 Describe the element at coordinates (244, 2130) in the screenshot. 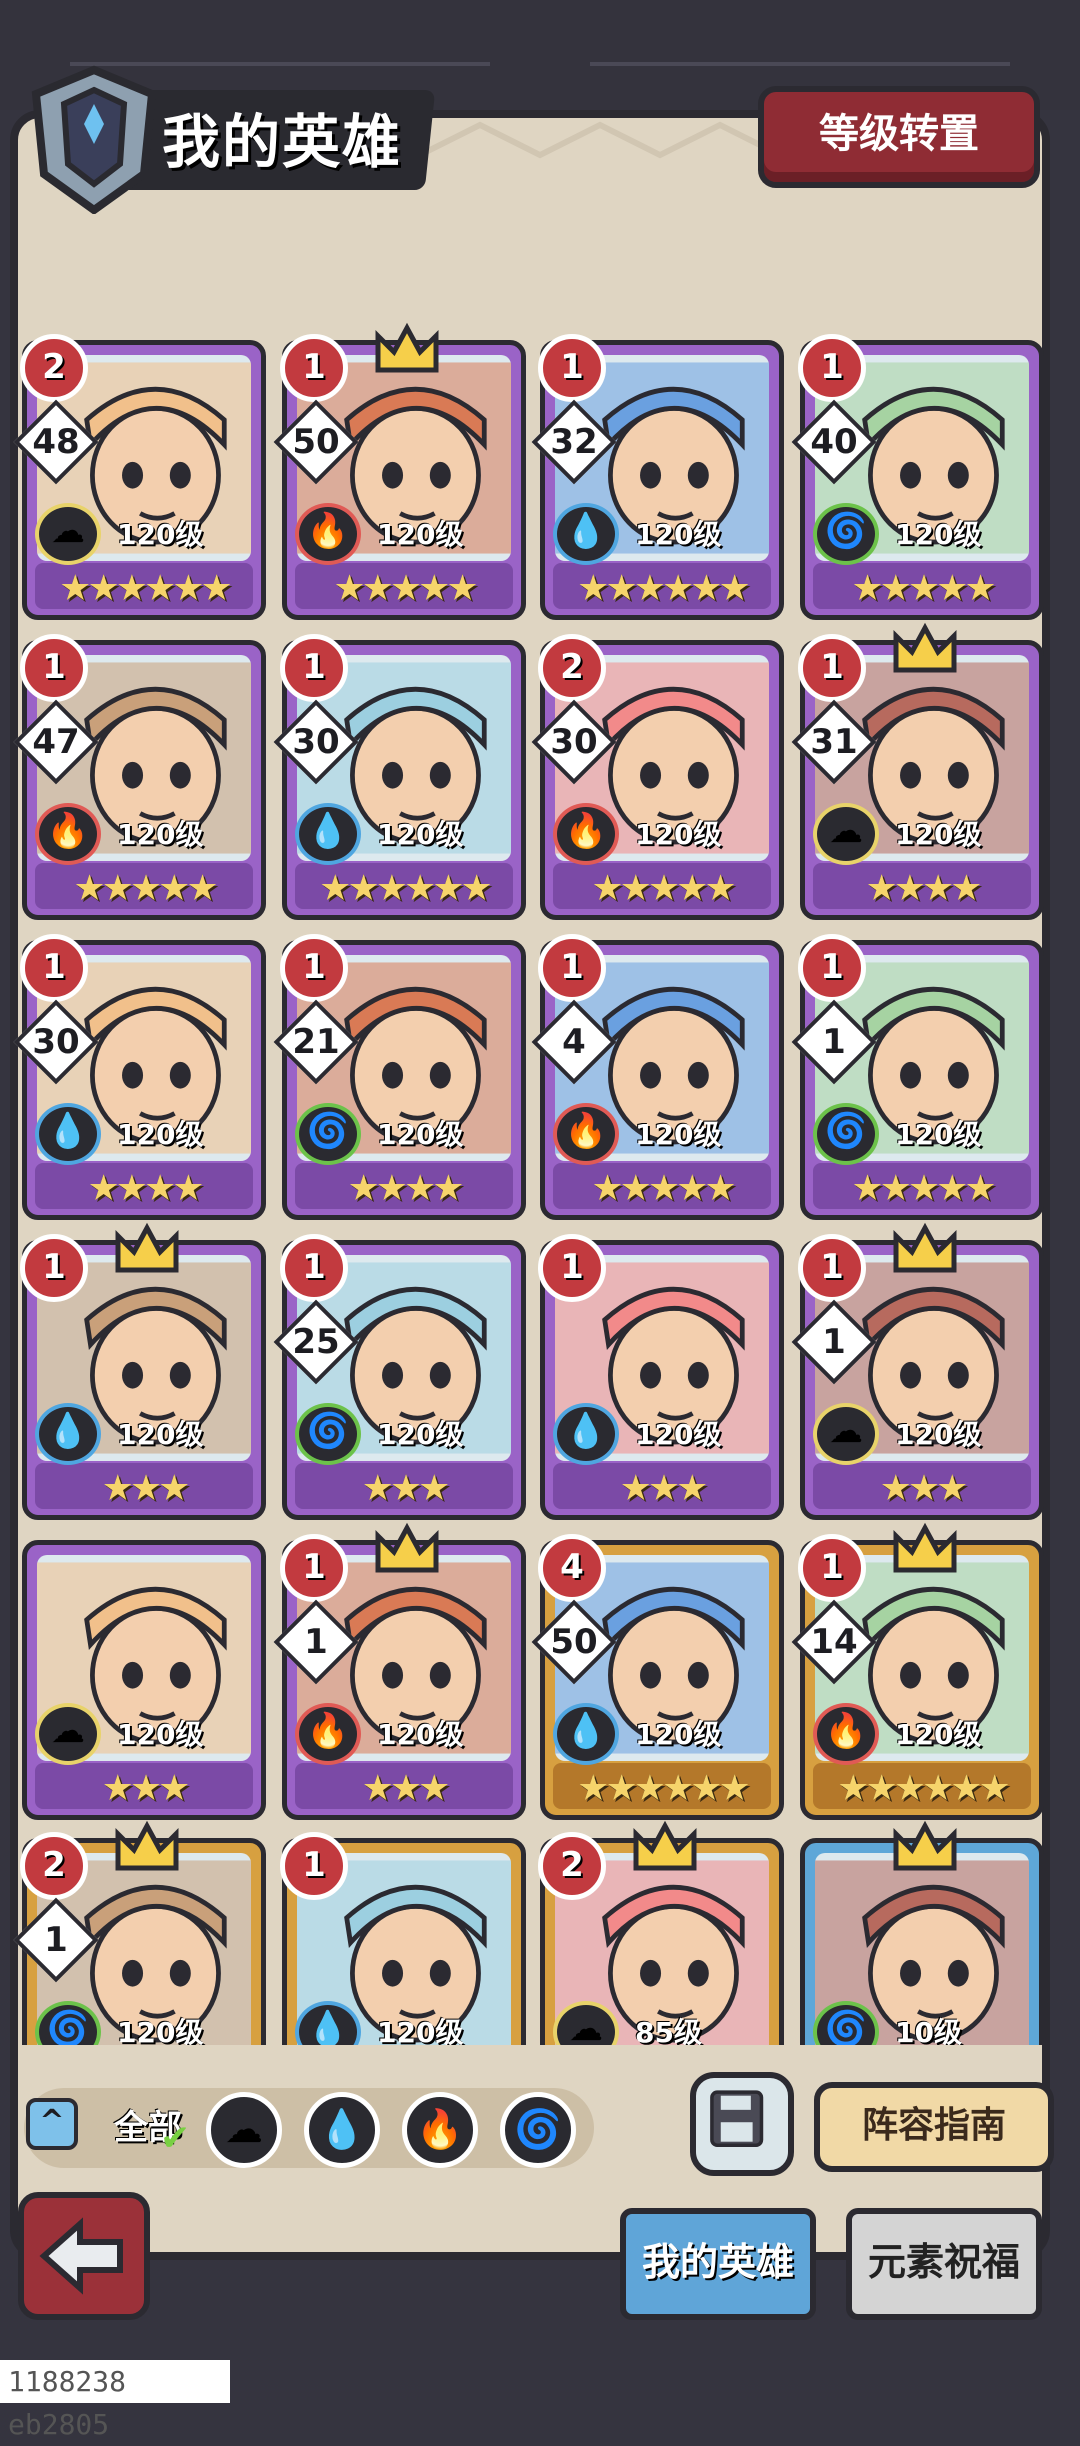

I see `filter-earth-icon: ☁` at that location.